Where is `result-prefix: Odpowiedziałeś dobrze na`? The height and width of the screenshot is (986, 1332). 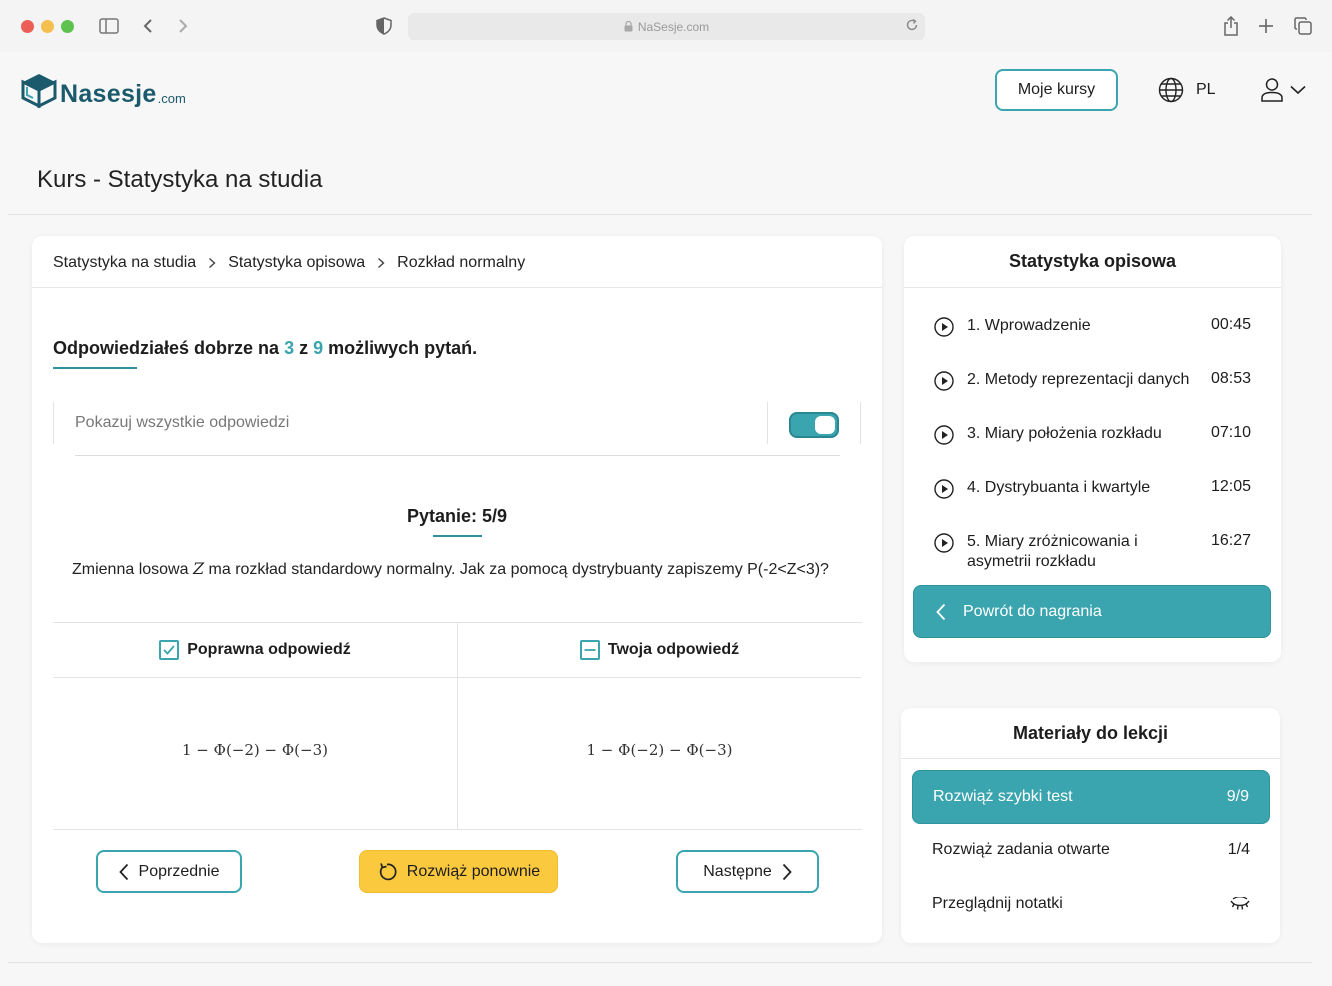 result-prefix: Odpowiedziałeś dobrze na is located at coordinates (166, 348).